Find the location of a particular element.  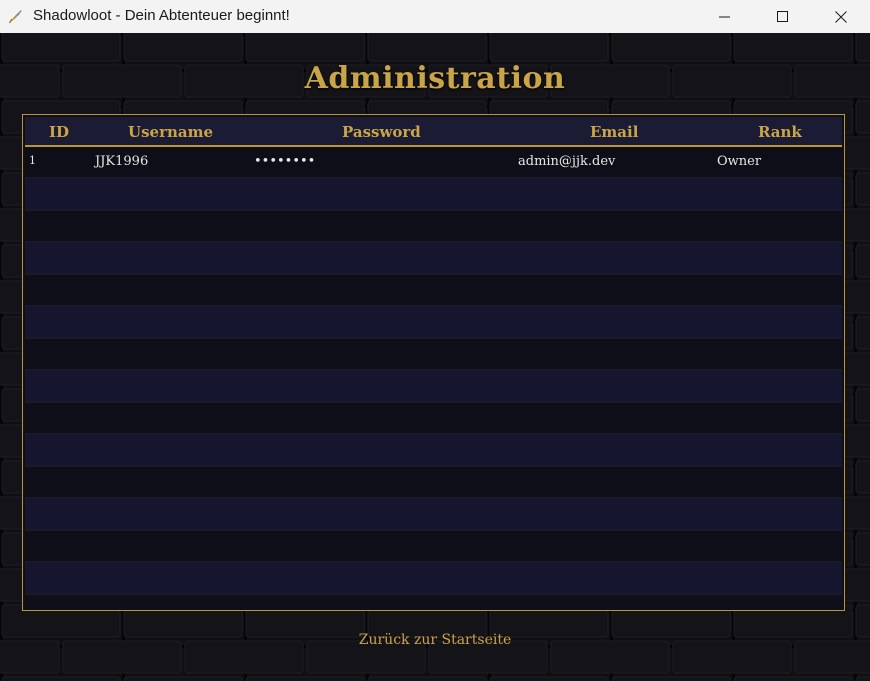

column-header-email: Email is located at coordinates (614, 132).